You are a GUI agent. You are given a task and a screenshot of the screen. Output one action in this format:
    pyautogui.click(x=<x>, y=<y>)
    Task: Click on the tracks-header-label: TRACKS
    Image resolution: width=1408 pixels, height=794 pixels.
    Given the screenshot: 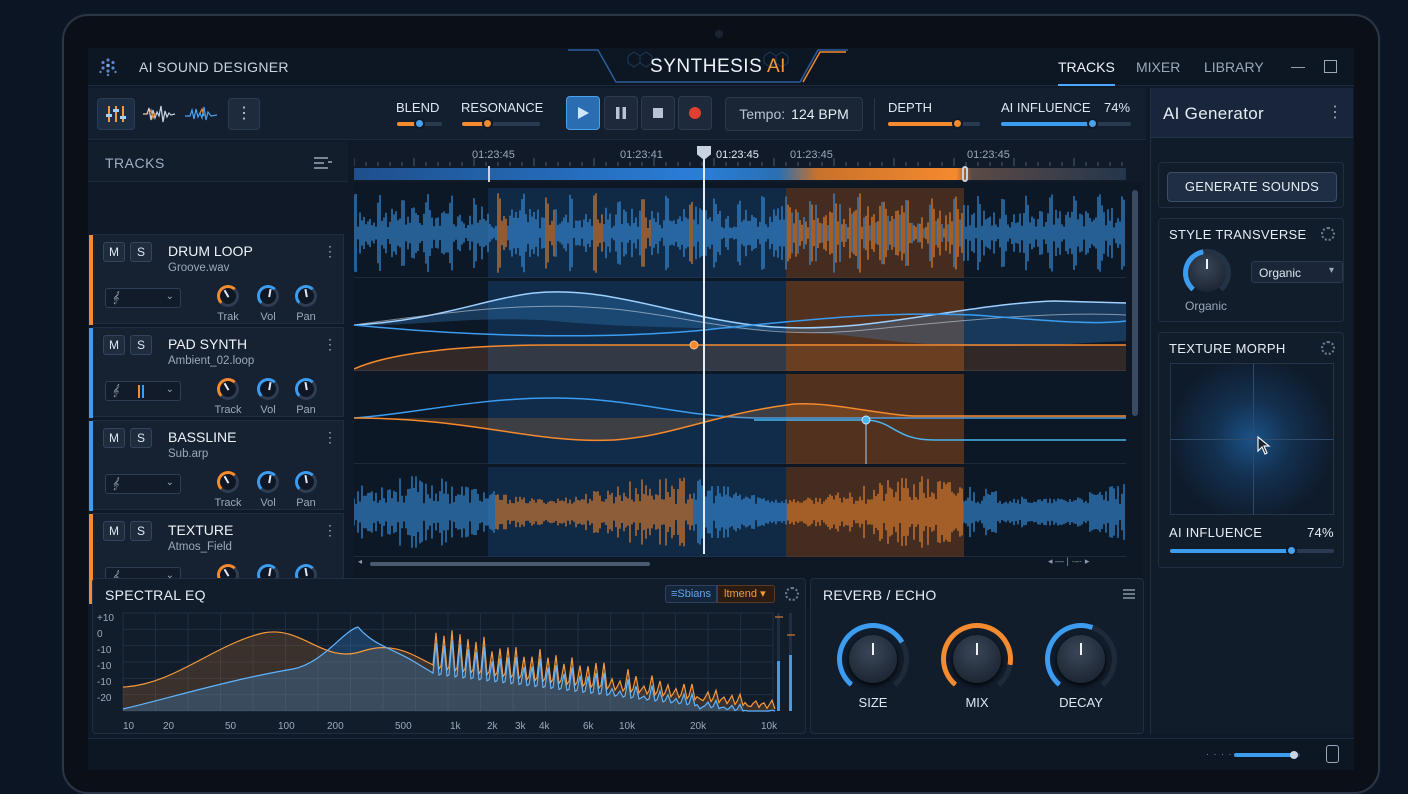 What is the action you would take?
    pyautogui.click(x=135, y=163)
    